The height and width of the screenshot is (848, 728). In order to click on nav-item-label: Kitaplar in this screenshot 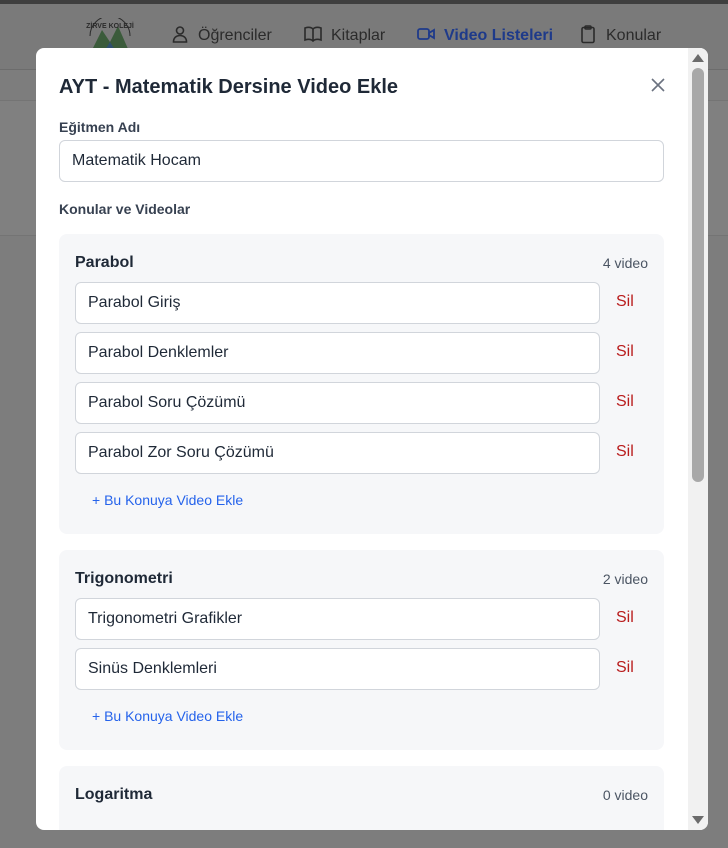, I will do `click(358, 35)`.